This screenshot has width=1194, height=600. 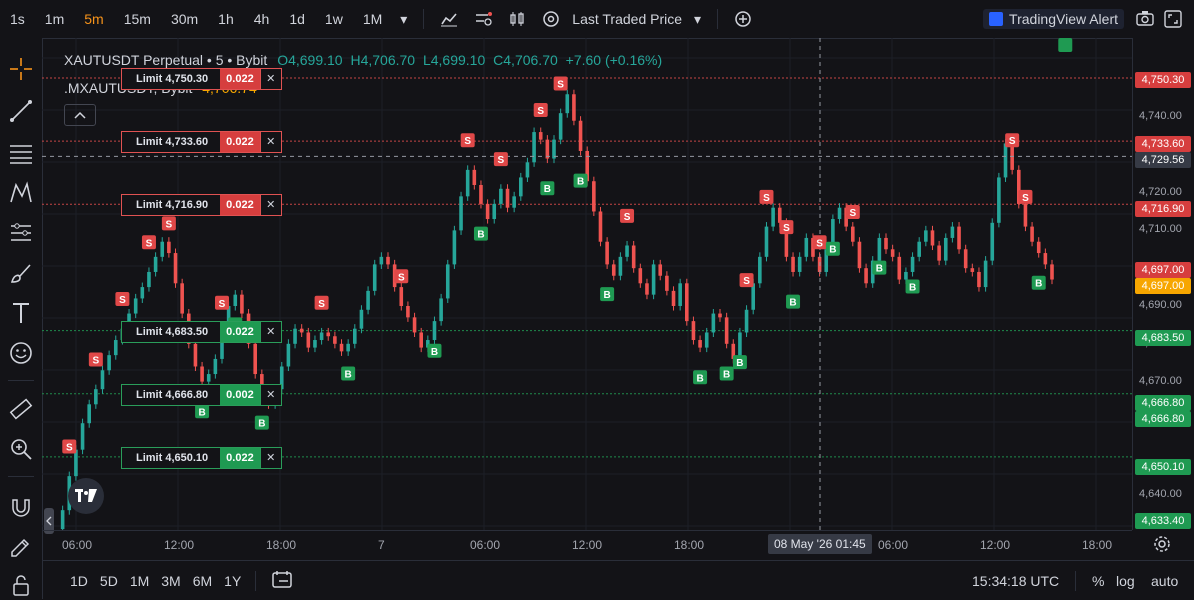 I want to click on settings-gear-icon, so click(x=1162, y=546).